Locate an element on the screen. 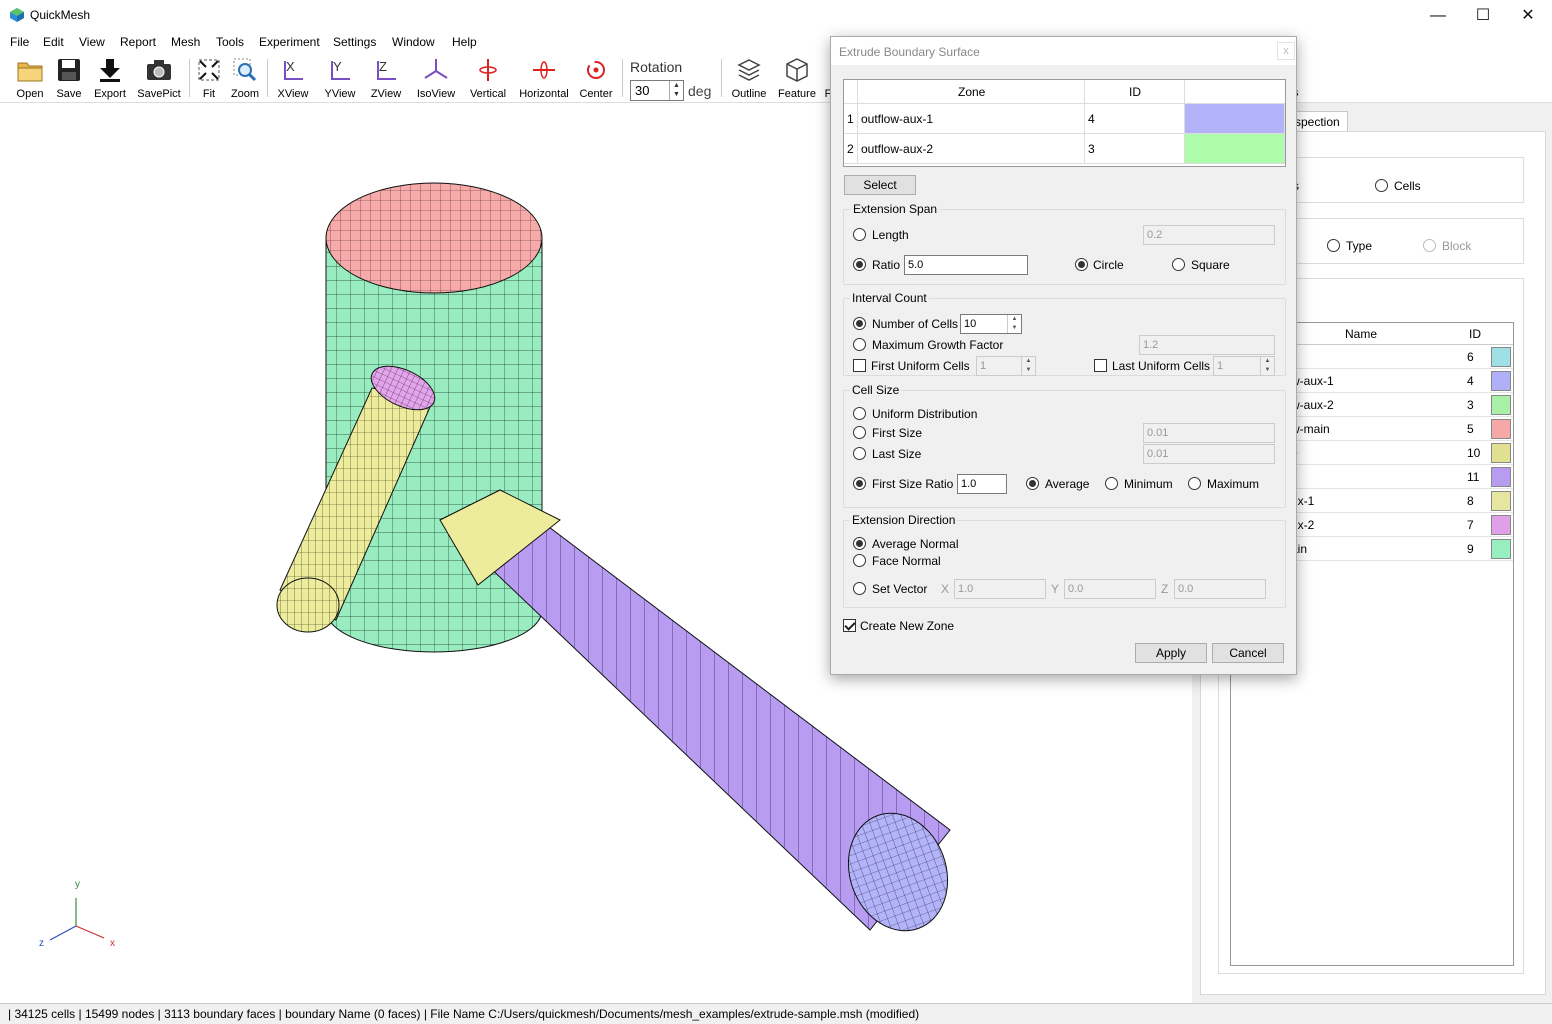 The height and width of the screenshot is (1024, 1552). horizontal-button: Horizontal is located at coordinates (544, 78).